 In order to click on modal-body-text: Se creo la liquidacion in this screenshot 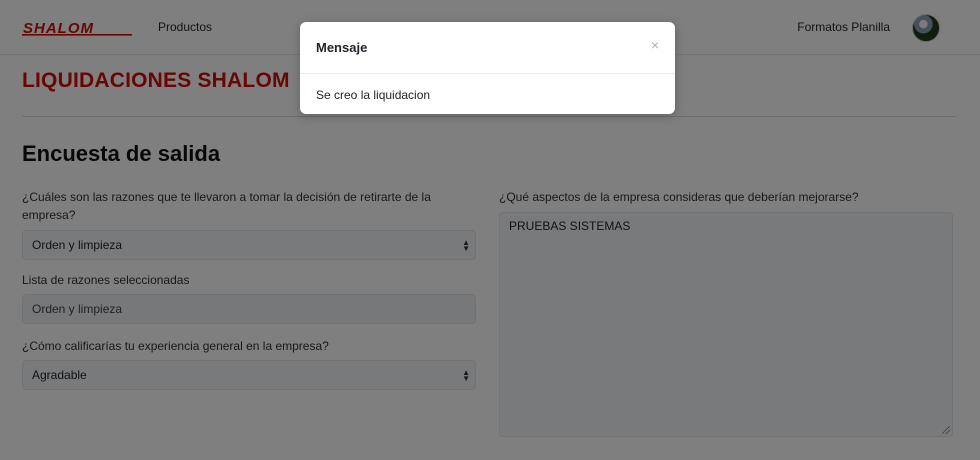, I will do `click(373, 95)`.